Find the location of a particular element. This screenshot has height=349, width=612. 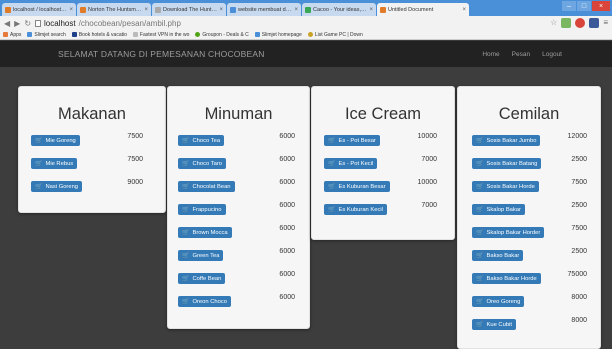

navbar-brand: SELAMAT DATANG DI PEMESANAN CHOCOBEAN is located at coordinates (161, 54).